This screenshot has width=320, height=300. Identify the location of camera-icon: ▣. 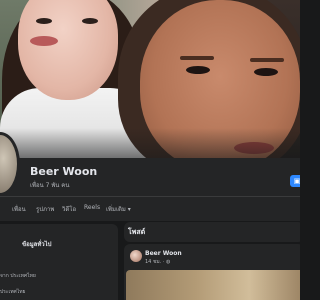
(295, 181).